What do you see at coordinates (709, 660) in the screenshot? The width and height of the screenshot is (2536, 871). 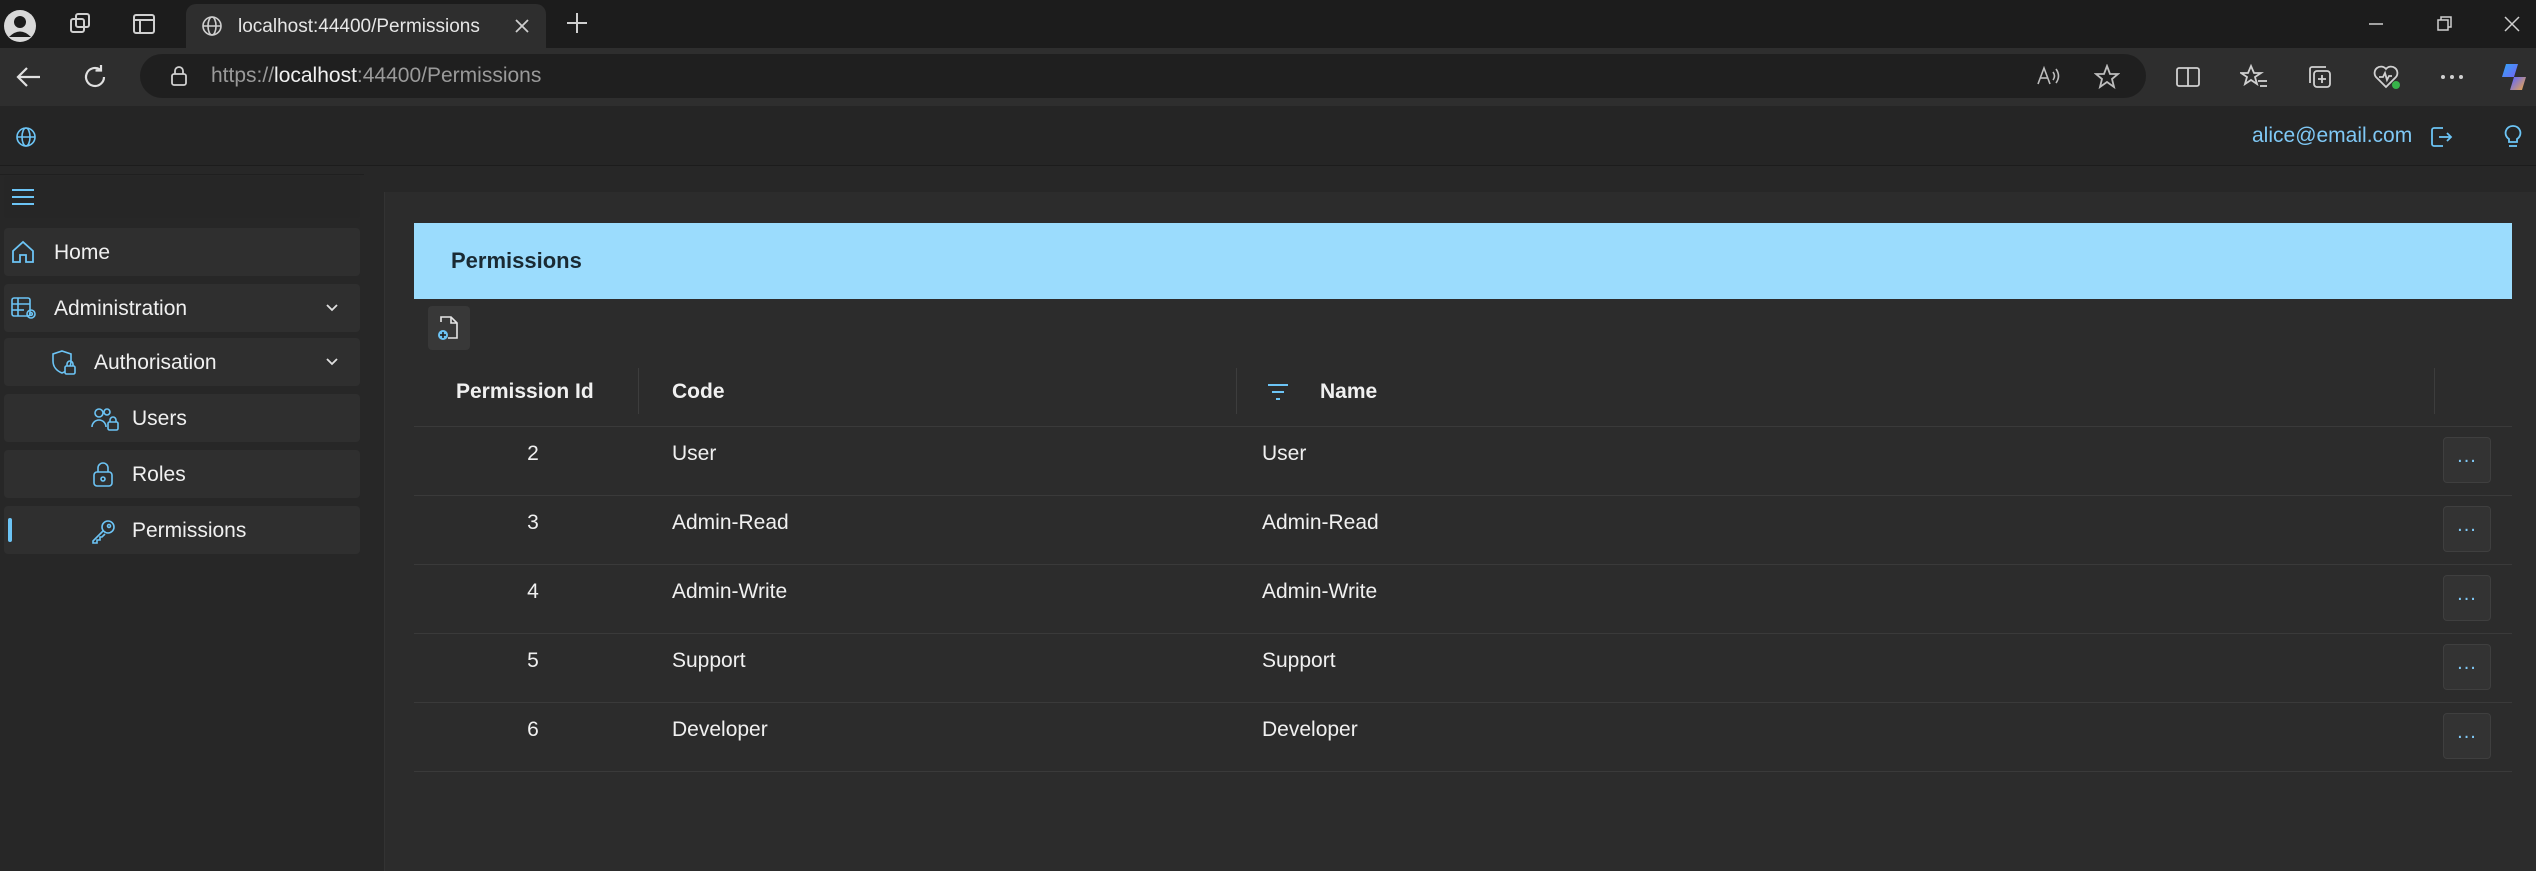 I see `code-cell: Support` at bounding box center [709, 660].